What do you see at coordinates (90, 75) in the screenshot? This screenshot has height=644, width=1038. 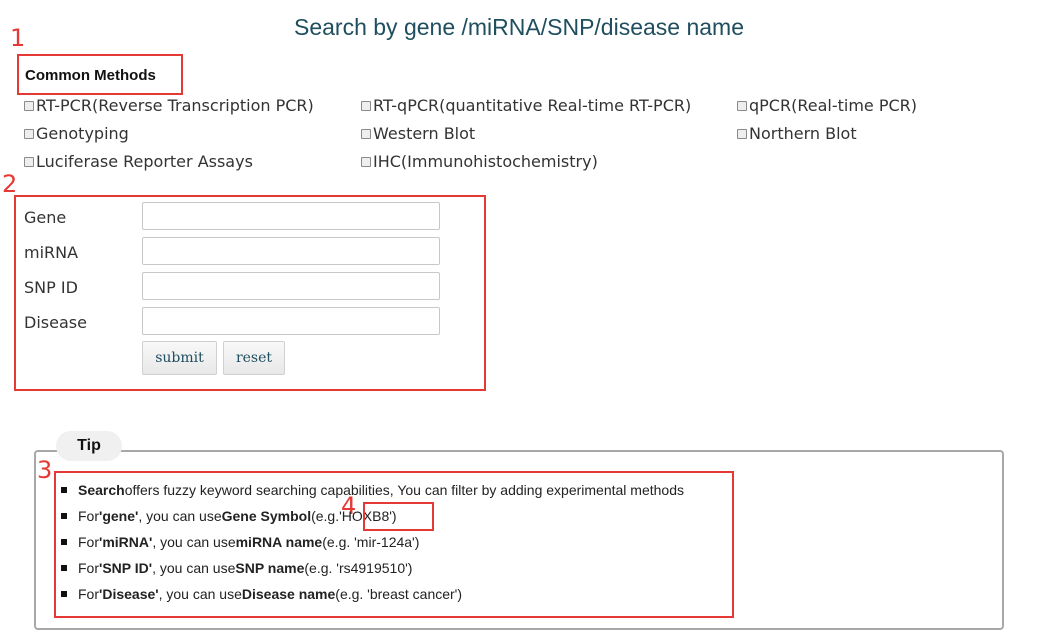 I see `methods-heading: Common Methods` at bounding box center [90, 75].